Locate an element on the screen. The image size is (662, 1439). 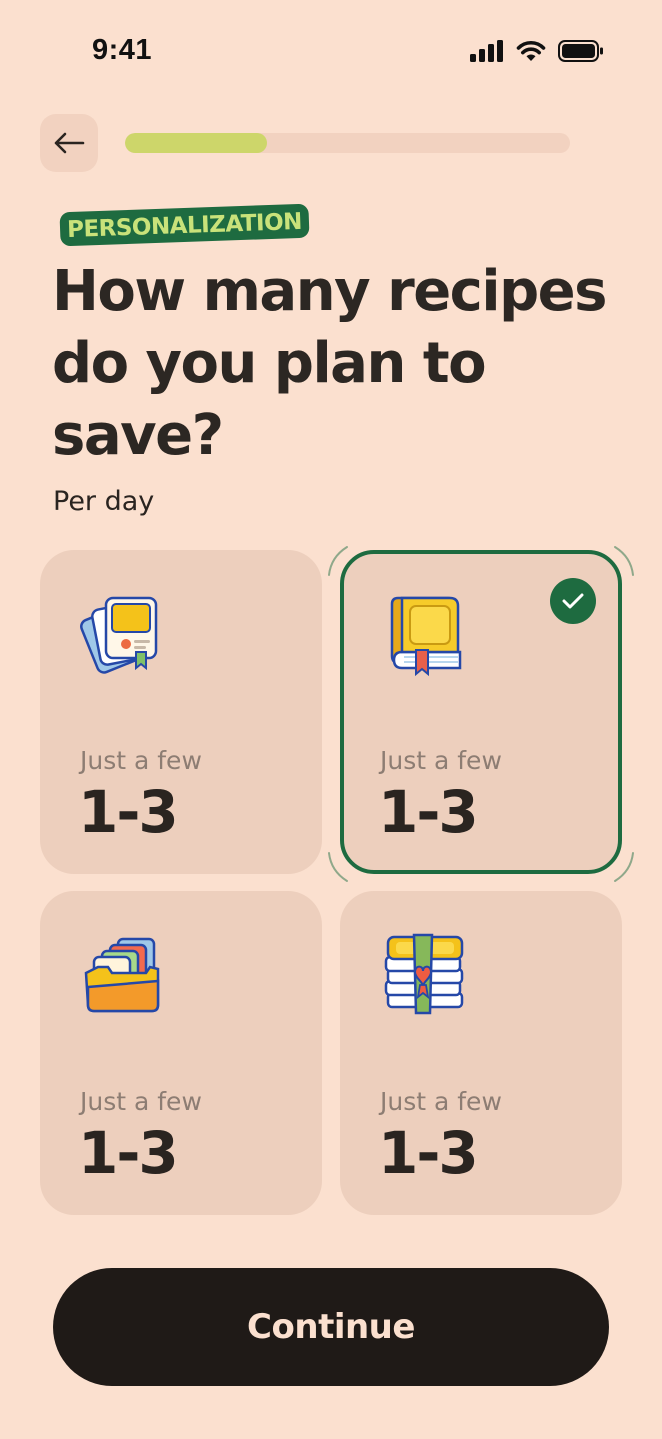
section-tag-label: PERSONALIZATION is located at coordinates (184, 226).